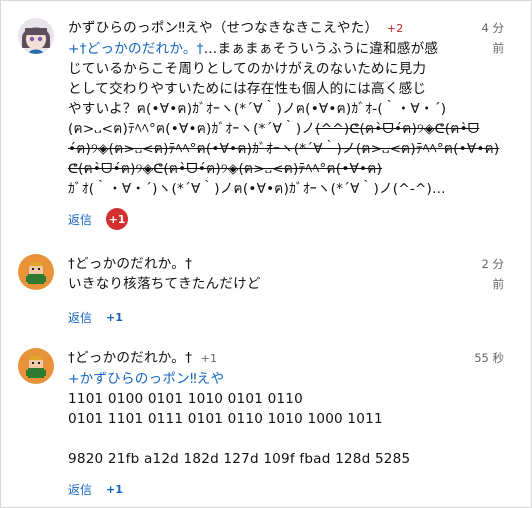 The height and width of the screenshot is (508, 532). I want to click on timestamp: 4 分 前, so click(484, 38).